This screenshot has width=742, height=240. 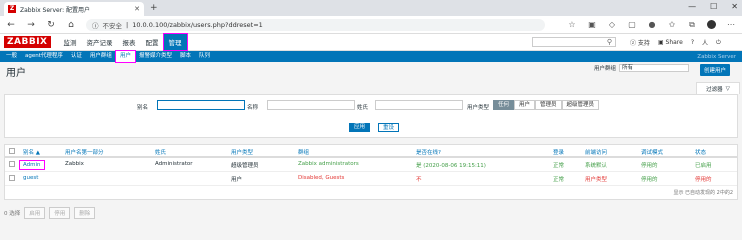 What do you see at coordinates (304, 153) in the screenshot?
I see `header-groups: 群组` at bounding box center [304, 153].